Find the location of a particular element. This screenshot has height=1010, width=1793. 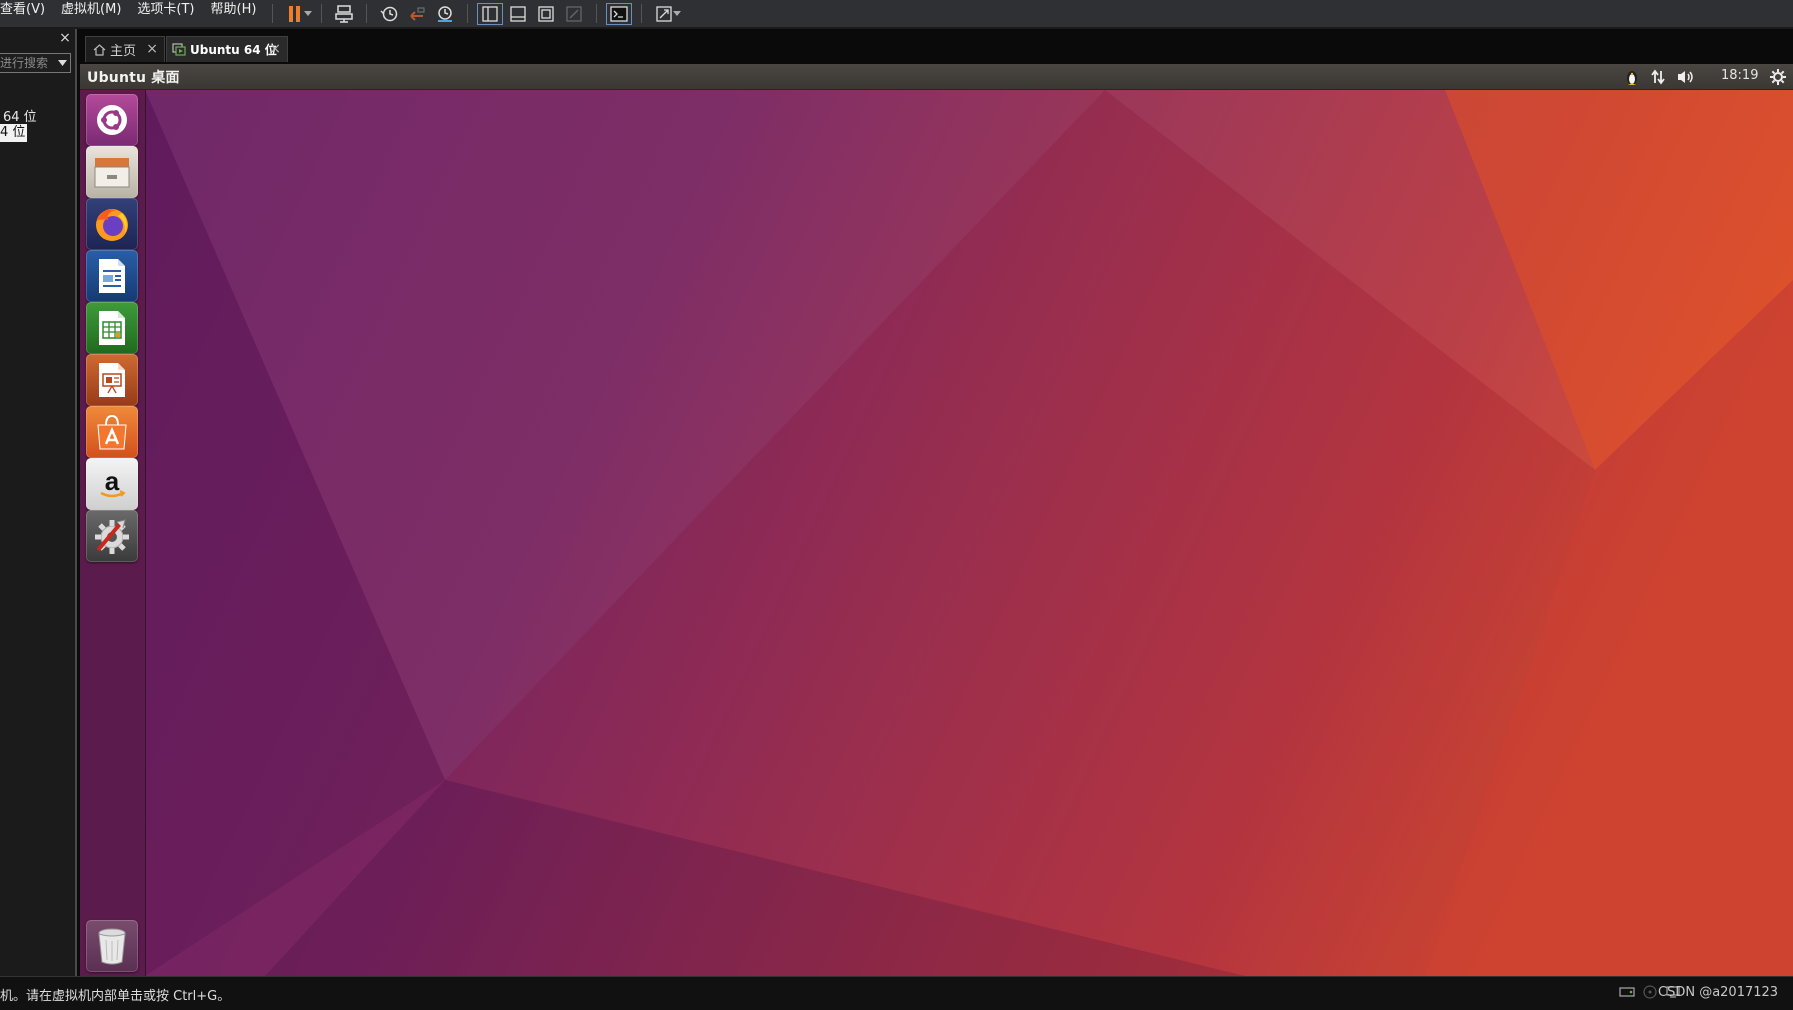

snapshot-clock-icon is located at coordinates (389, 13).